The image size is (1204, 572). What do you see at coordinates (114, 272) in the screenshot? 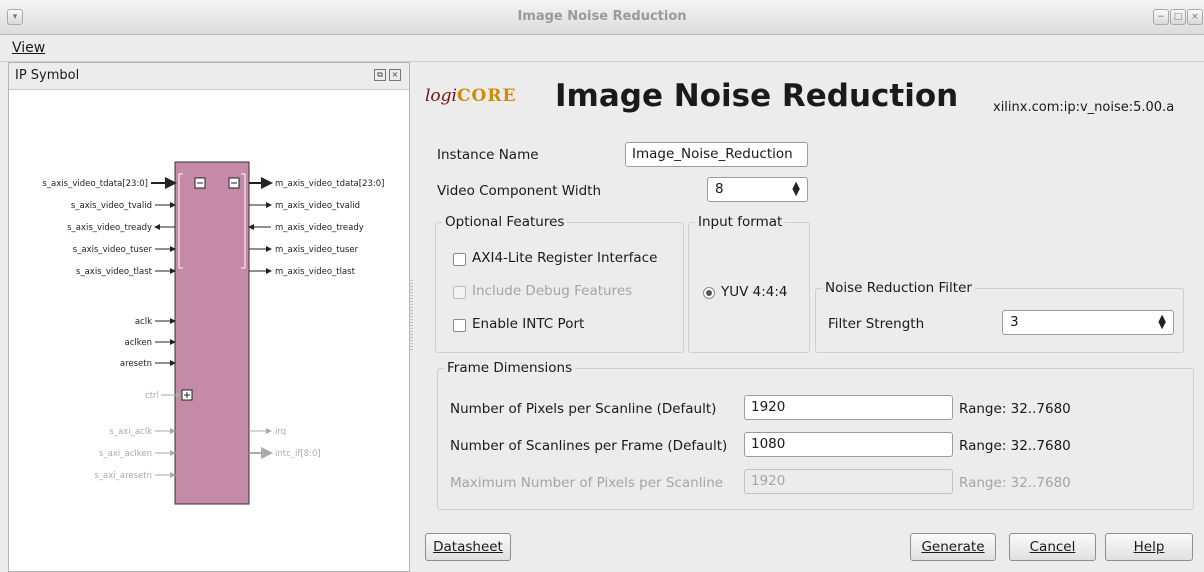
I see `port-label: s_axis_video_tlast` at bounding box center [114, 272].